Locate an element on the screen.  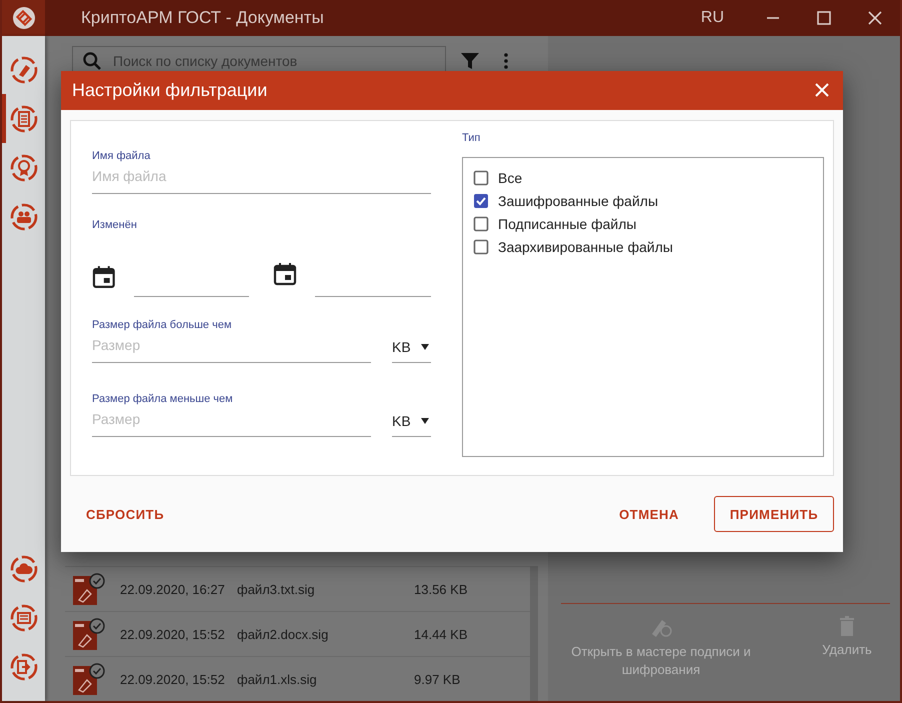
sign-icon is located at coordinates (24, 70).